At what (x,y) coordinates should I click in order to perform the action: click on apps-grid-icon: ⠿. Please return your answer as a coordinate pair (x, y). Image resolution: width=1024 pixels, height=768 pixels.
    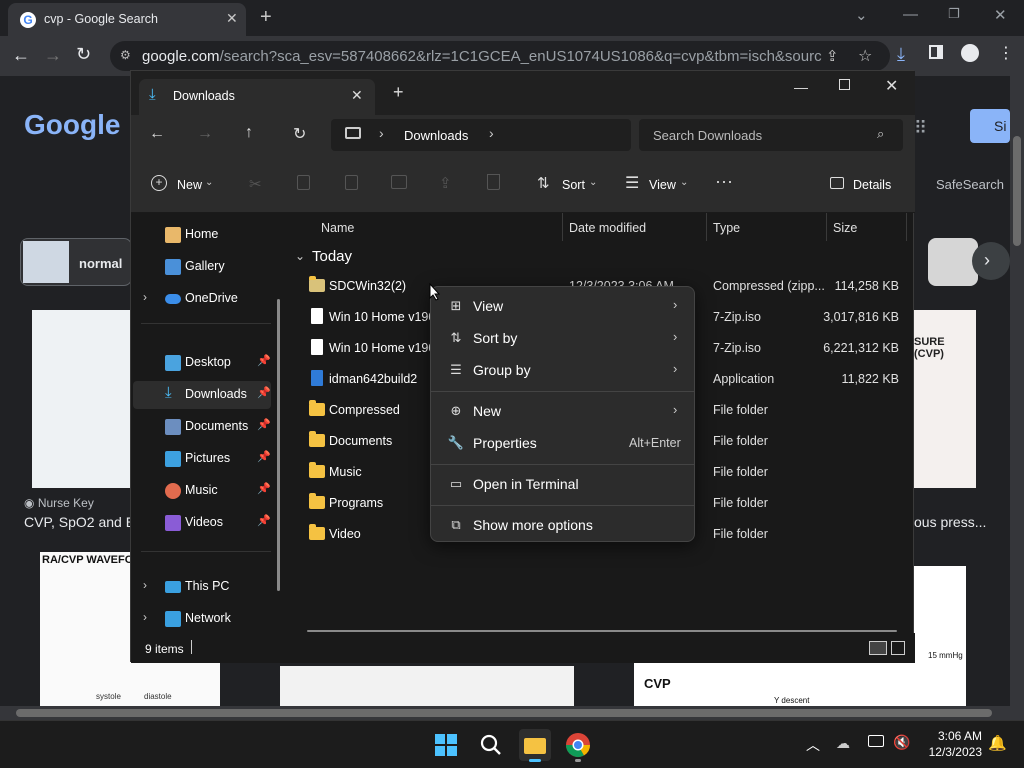
    Looking at the image, I should click on (920, 128).